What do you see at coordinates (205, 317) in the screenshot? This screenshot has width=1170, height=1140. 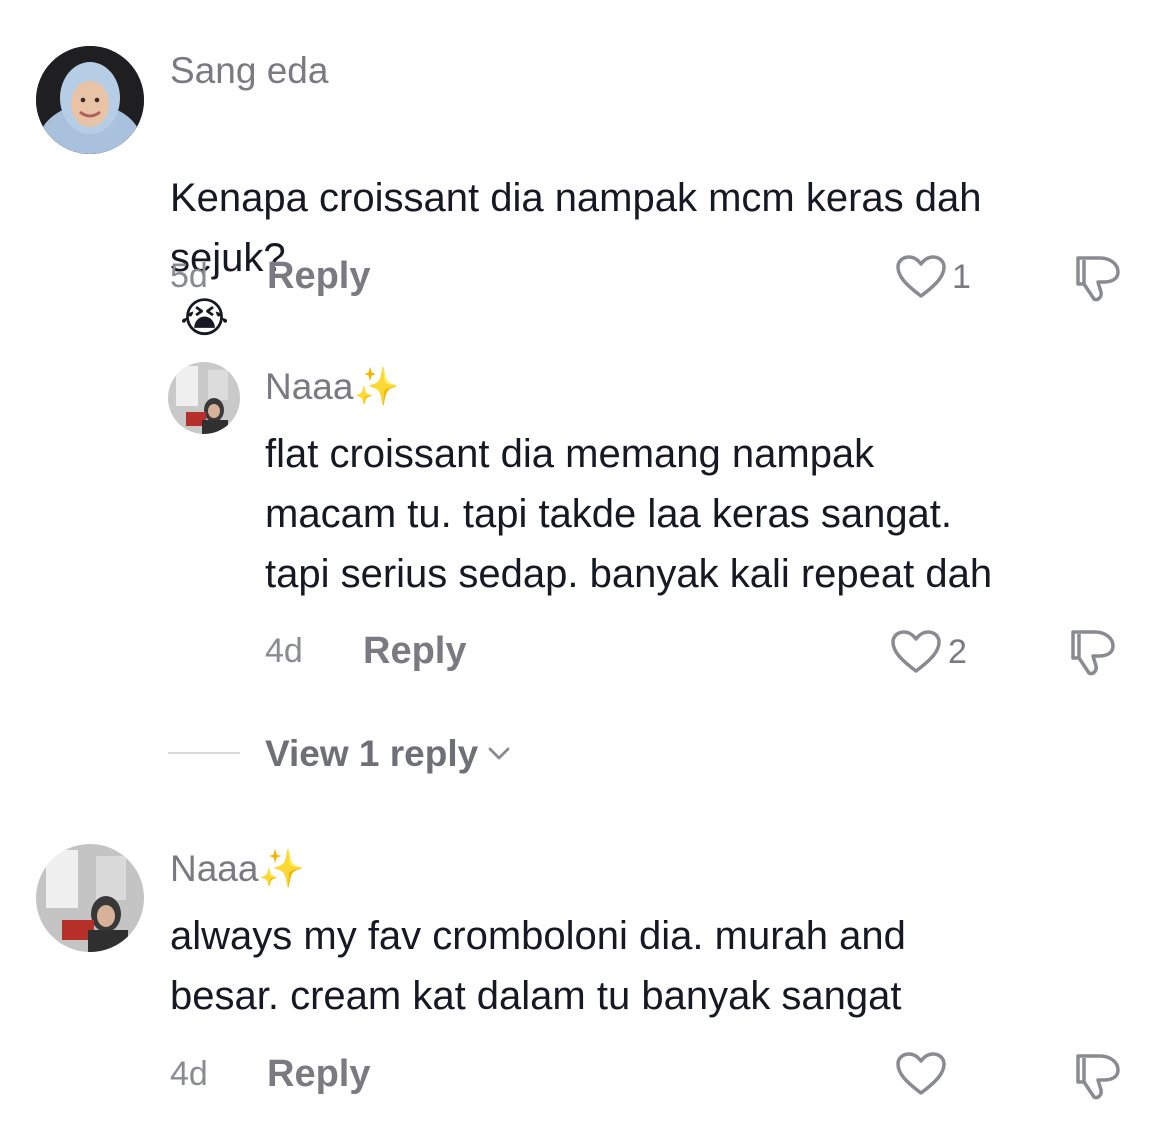 I see `crying-face-emoji: 😭` at bounding box center [205, 317].